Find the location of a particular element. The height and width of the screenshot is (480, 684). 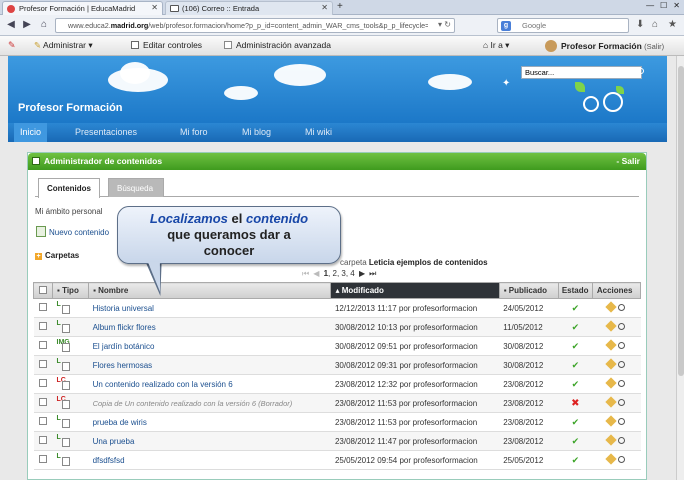

dockbar-advanced-admin: Administración avanzada is located at coordinates (277, 45).